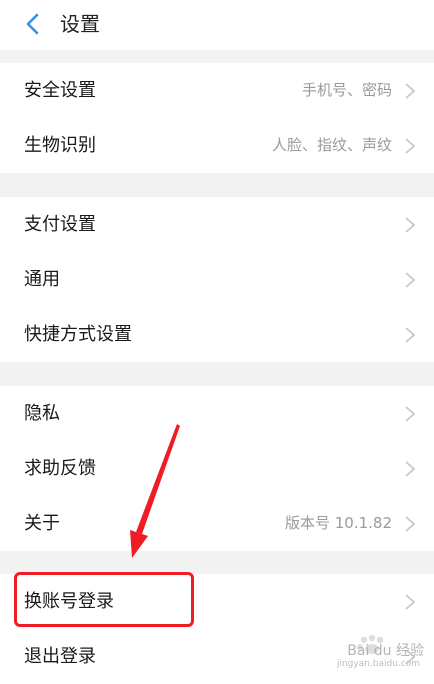 Image resolution: width=434 pixels, height=684 pixels. What do you see at coordinates (42, 413) in the screenshot?
I see `row-label: 隐私` at bounding box center [42, 413].